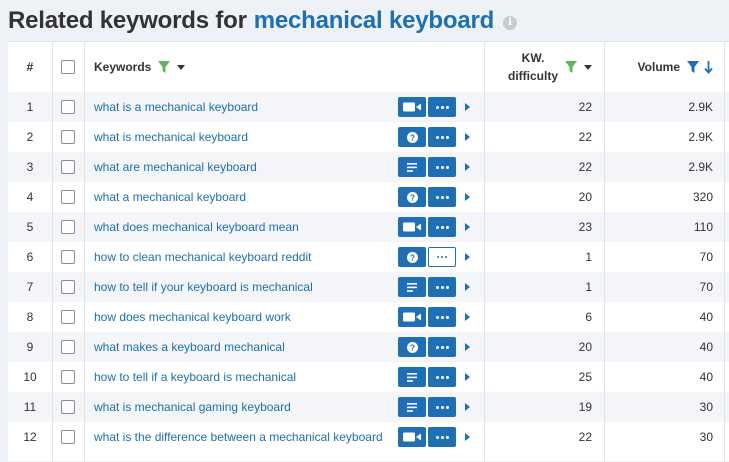 The width and height of the screenshot is (729, 462). Describe the element at coordinates (368, 107) in the screenshot. I see `table-row: 1 what is a mechanical keyboard 22 2.9K` at that location.